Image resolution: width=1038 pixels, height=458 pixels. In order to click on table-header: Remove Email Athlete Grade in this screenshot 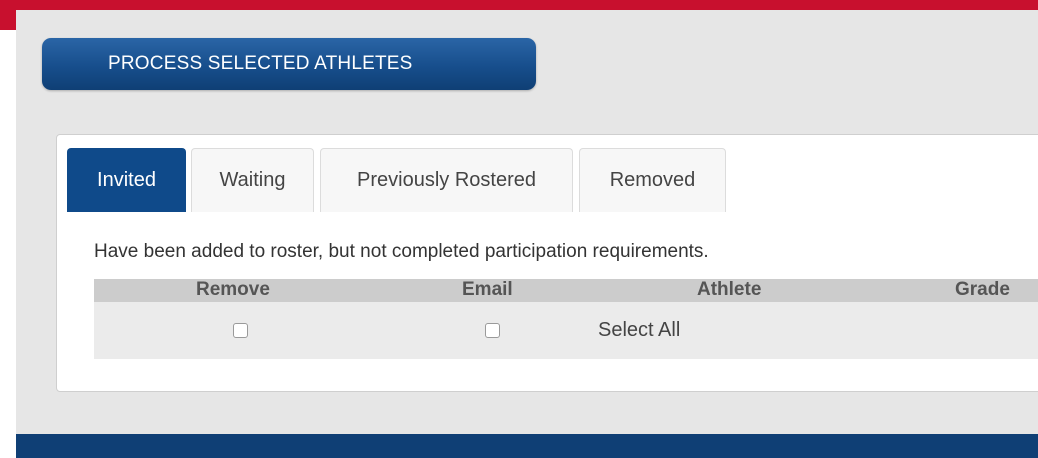, I will do `click(566, 290)`.